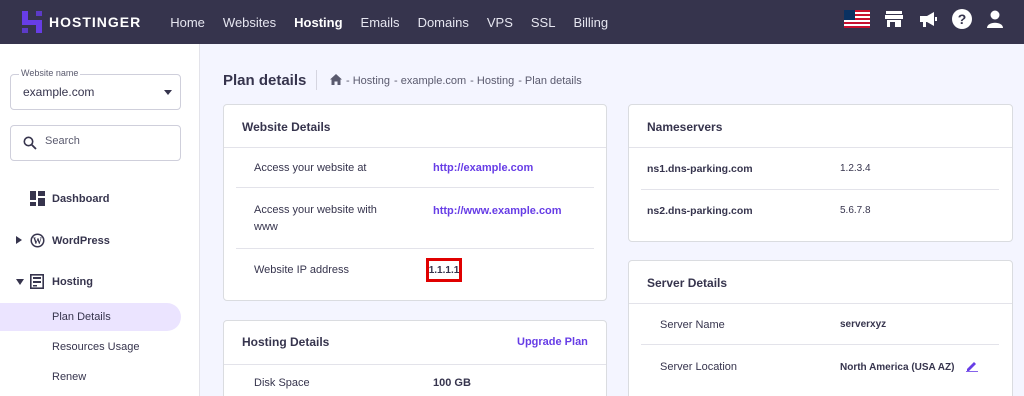 The image size is (1024, 396). Describe the element at coordinates (500, 22) in the screenshot. I see `nav-vps: VPS` at that location.